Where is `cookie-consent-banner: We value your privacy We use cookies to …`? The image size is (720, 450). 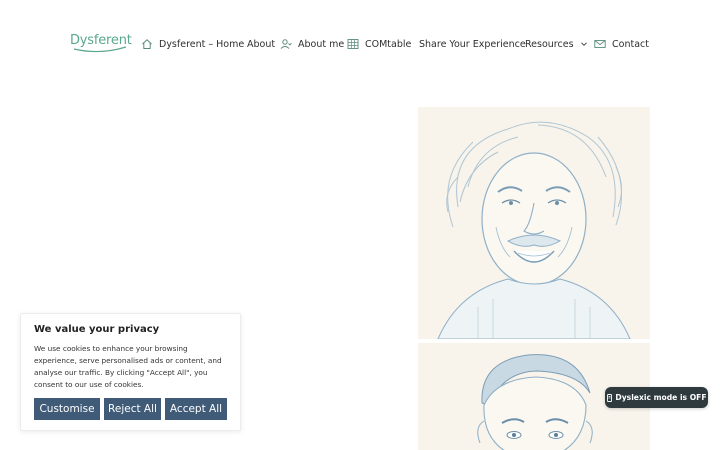
cookie-consent-banner: We value your privacy We use cookies to … is located at coordinates (130, 372).